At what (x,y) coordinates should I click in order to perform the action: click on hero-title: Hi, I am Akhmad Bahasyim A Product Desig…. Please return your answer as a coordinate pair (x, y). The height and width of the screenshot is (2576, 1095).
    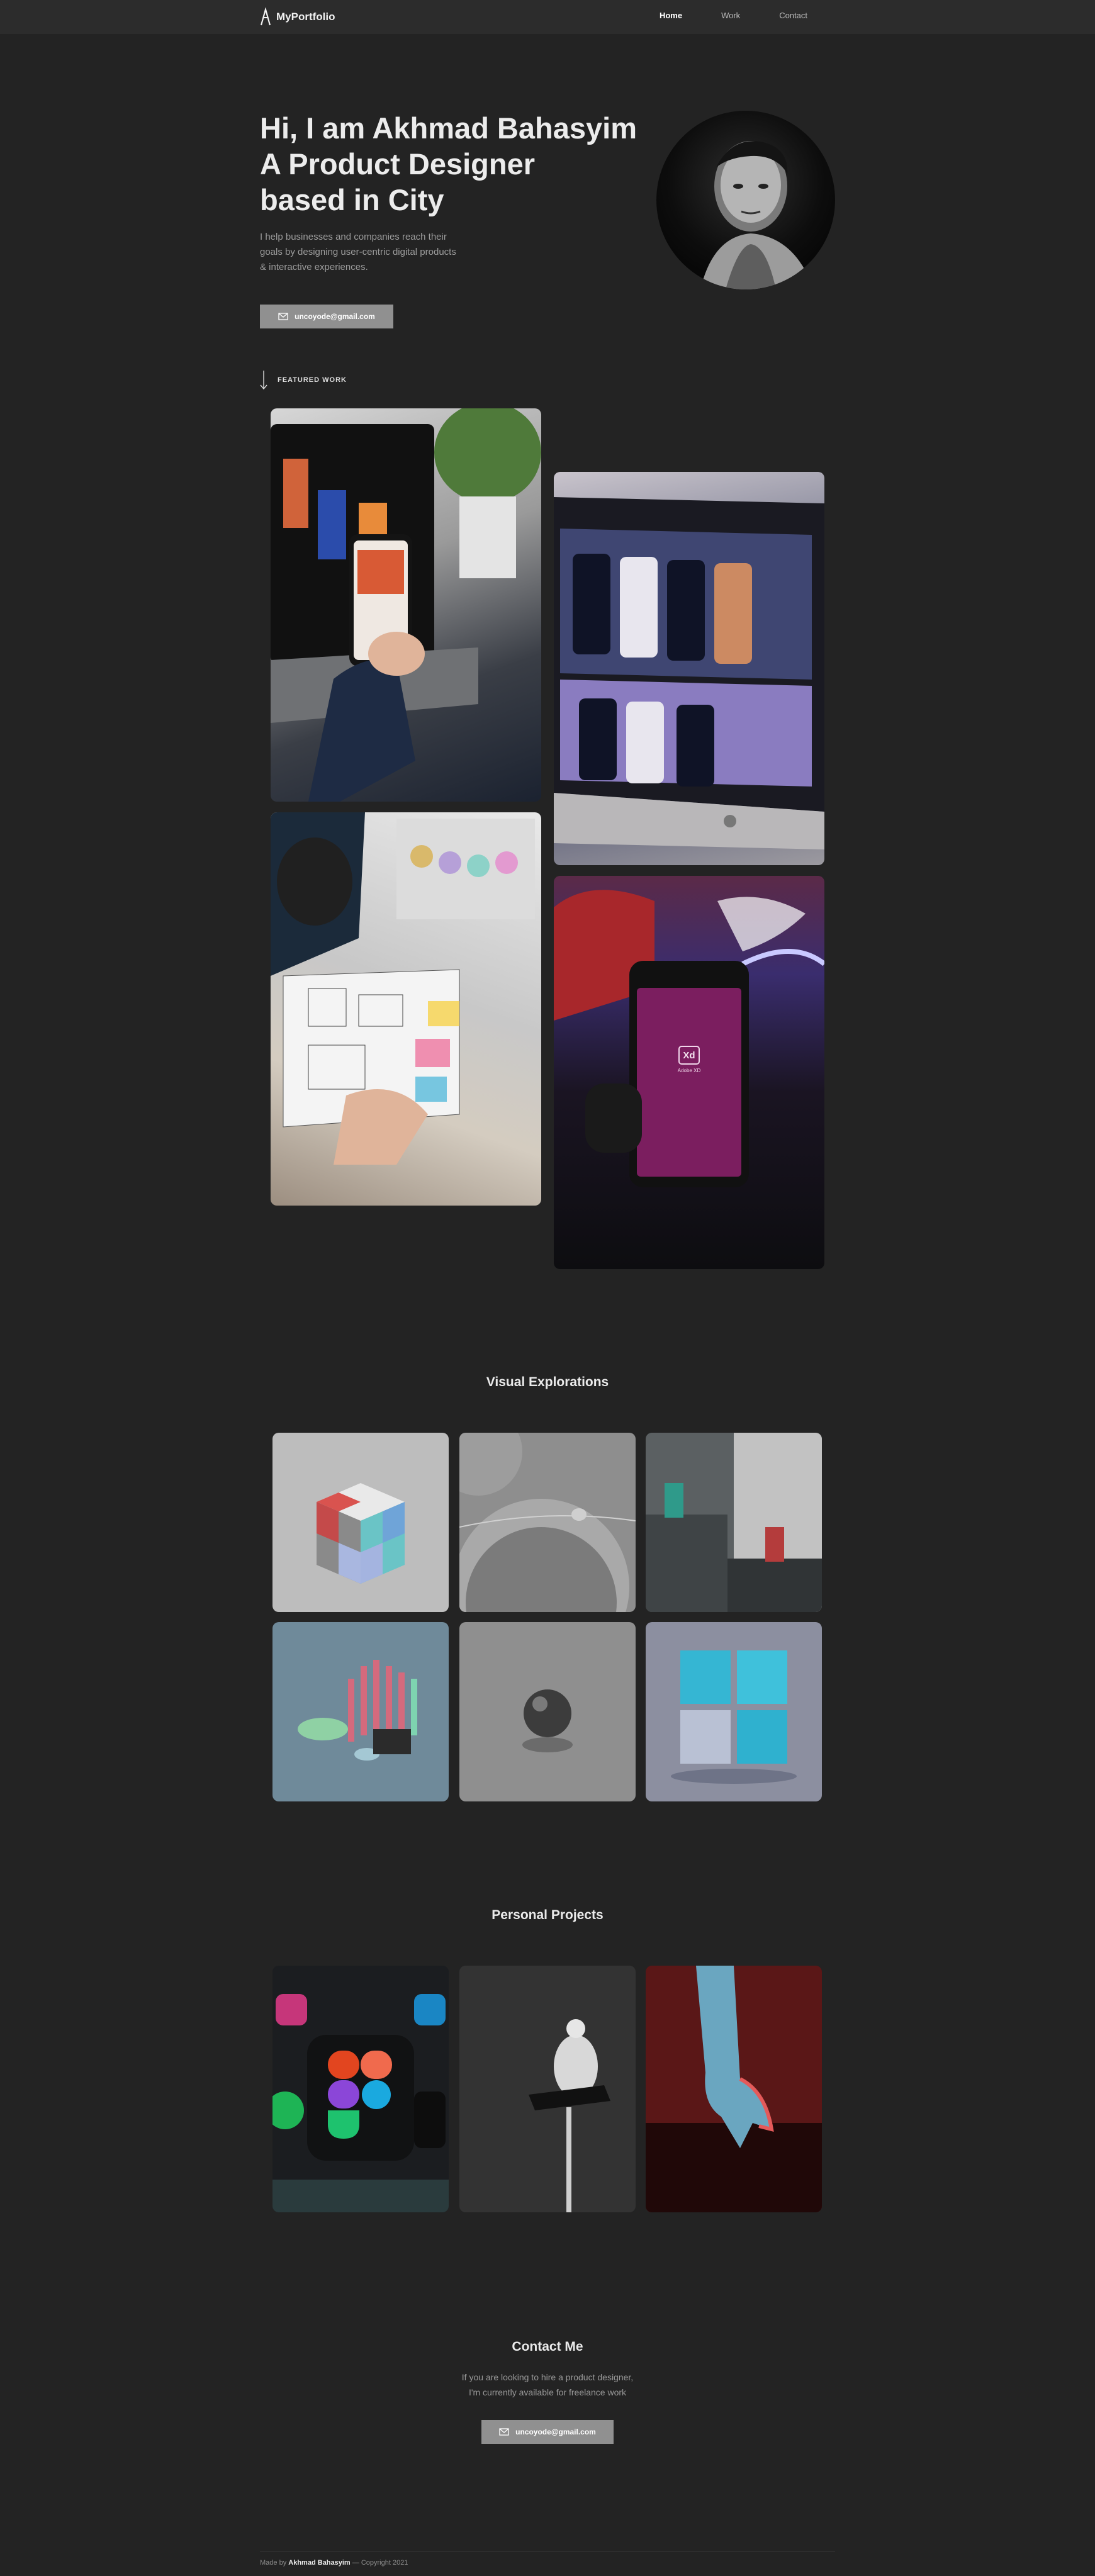
    Looking at the image, I should click on (461, 164).